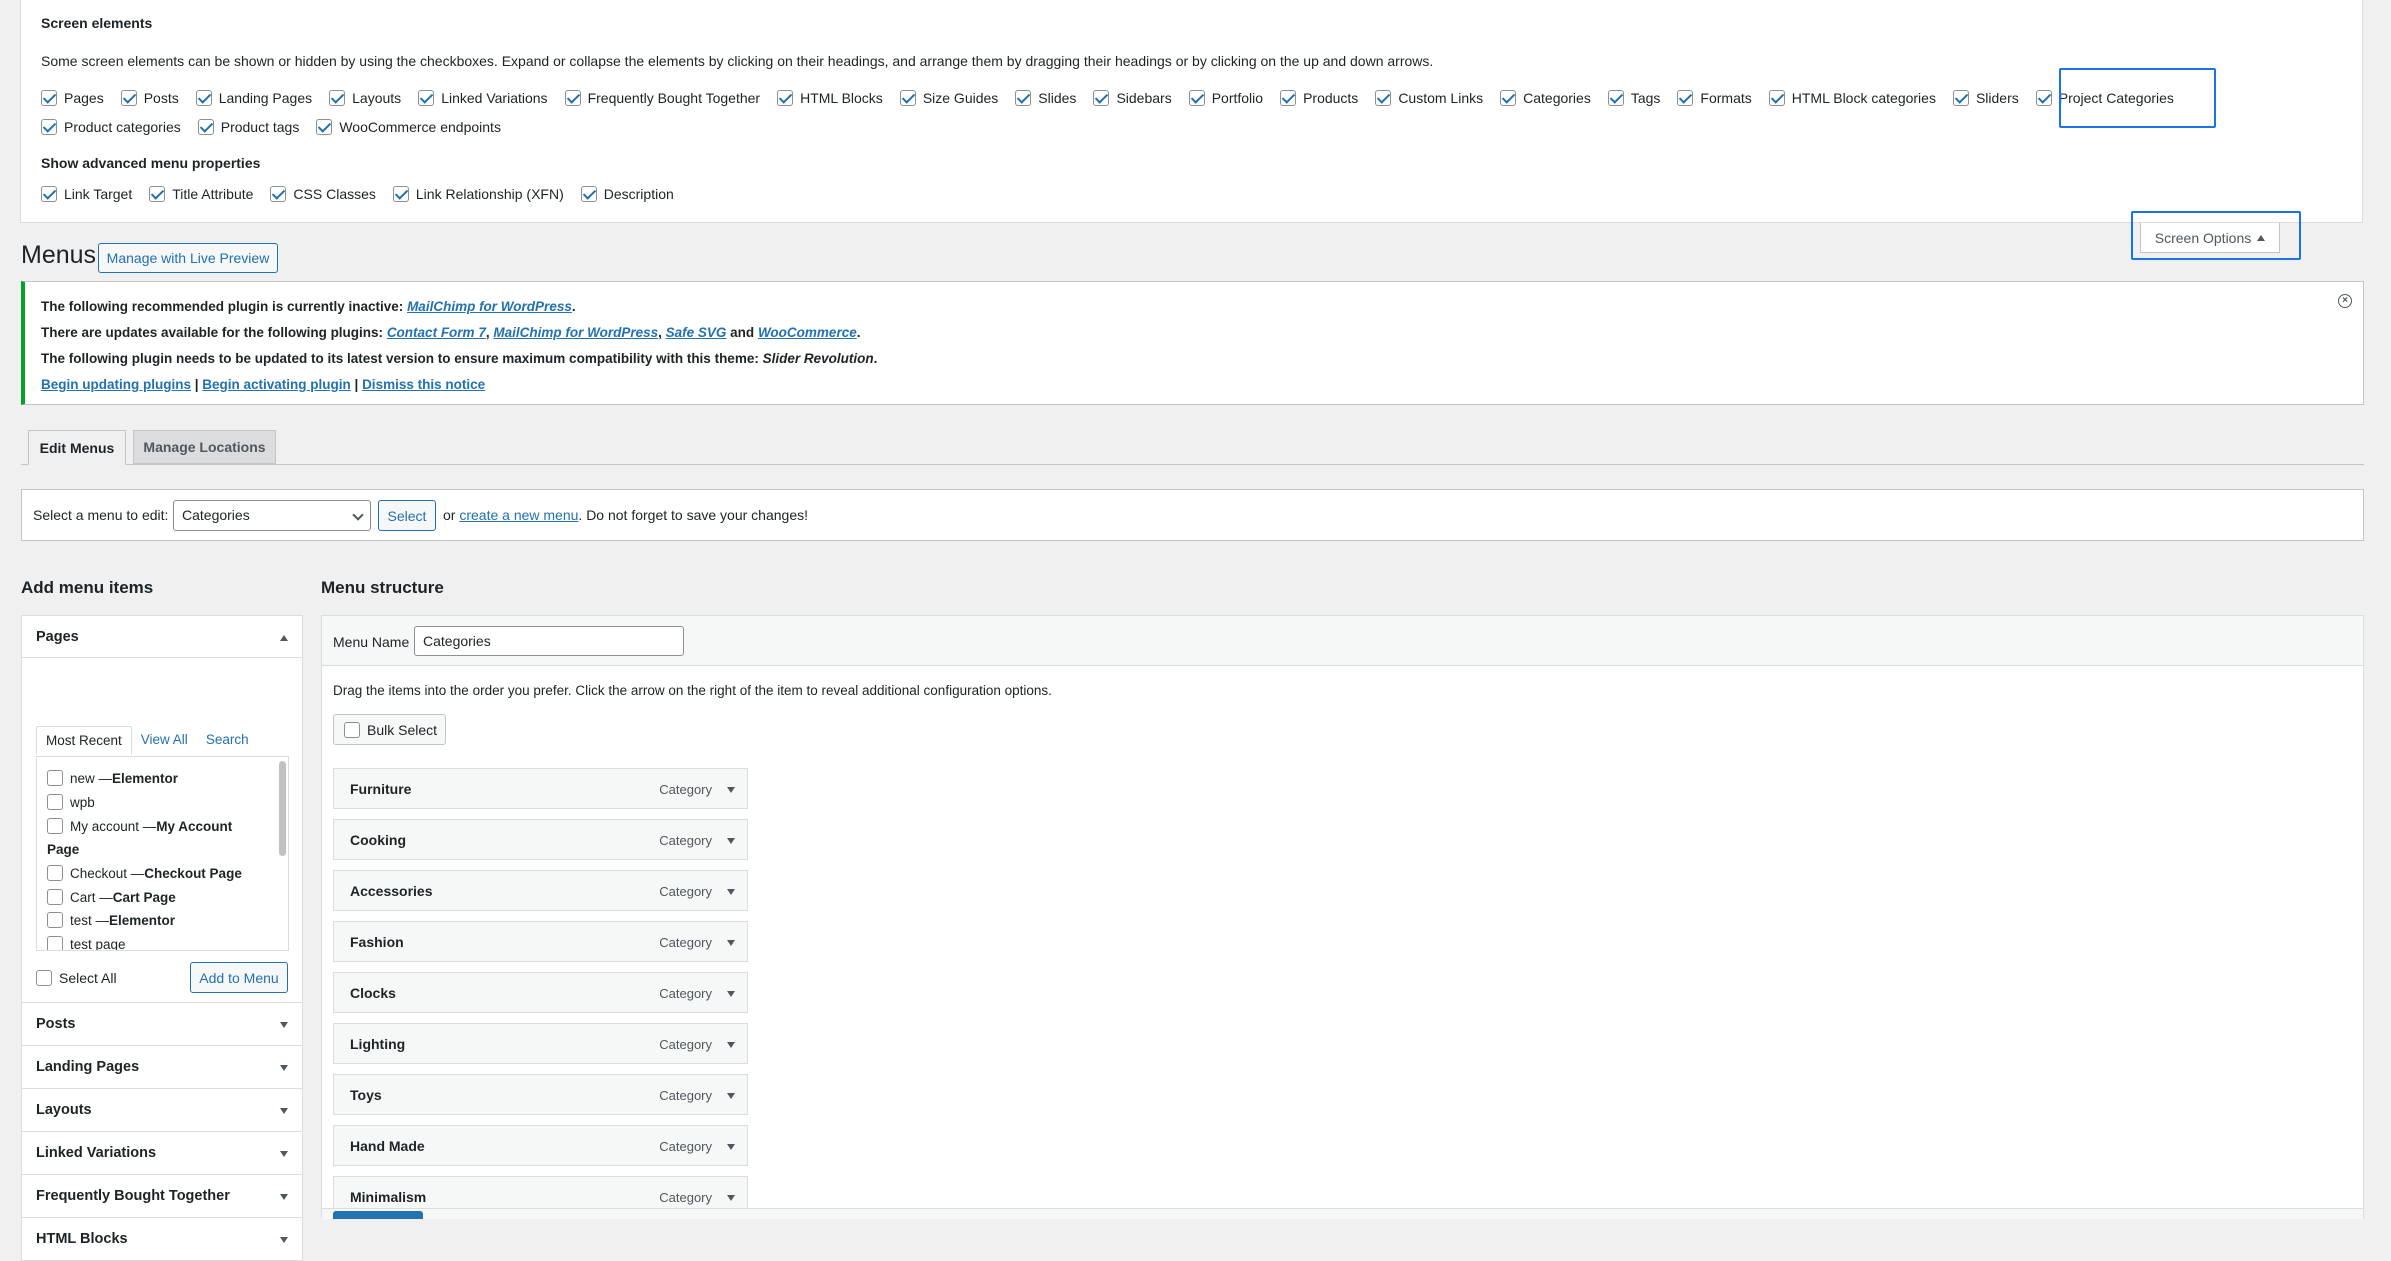 This screenshot has height=1261, width=2391. Describe the element at coordinates (1429, 98) in the screenshot. I see `toggle-custom-links: Custom Links` at that location.